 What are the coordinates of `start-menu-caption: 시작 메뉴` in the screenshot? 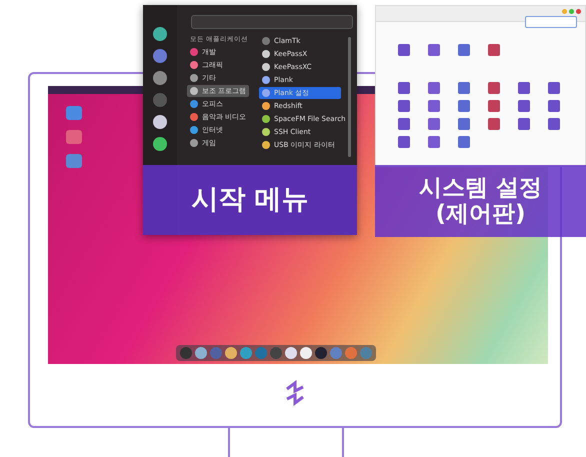 It's located at (250, 200).